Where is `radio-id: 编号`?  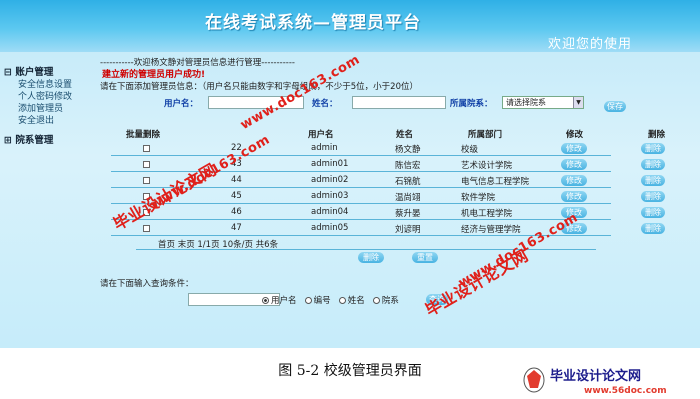 radio-id: 编号 is located at coordinates (317, 301).